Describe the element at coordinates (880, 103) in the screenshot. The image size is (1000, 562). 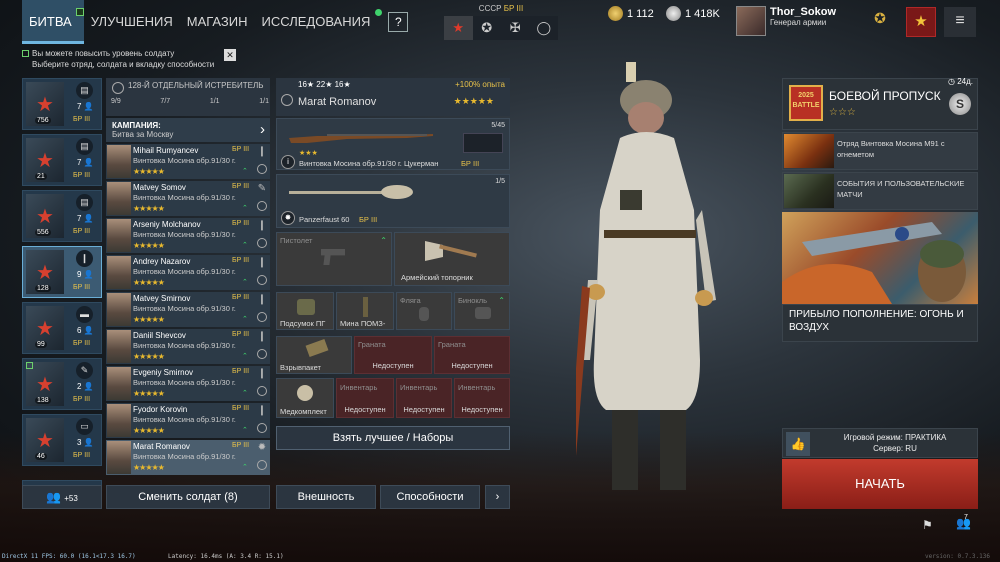
I see `battle-pass: 2025 BATTLE БОЕВОЙ ПРОПУСК ☆☆☆ ◷ 24д. S` at that location.